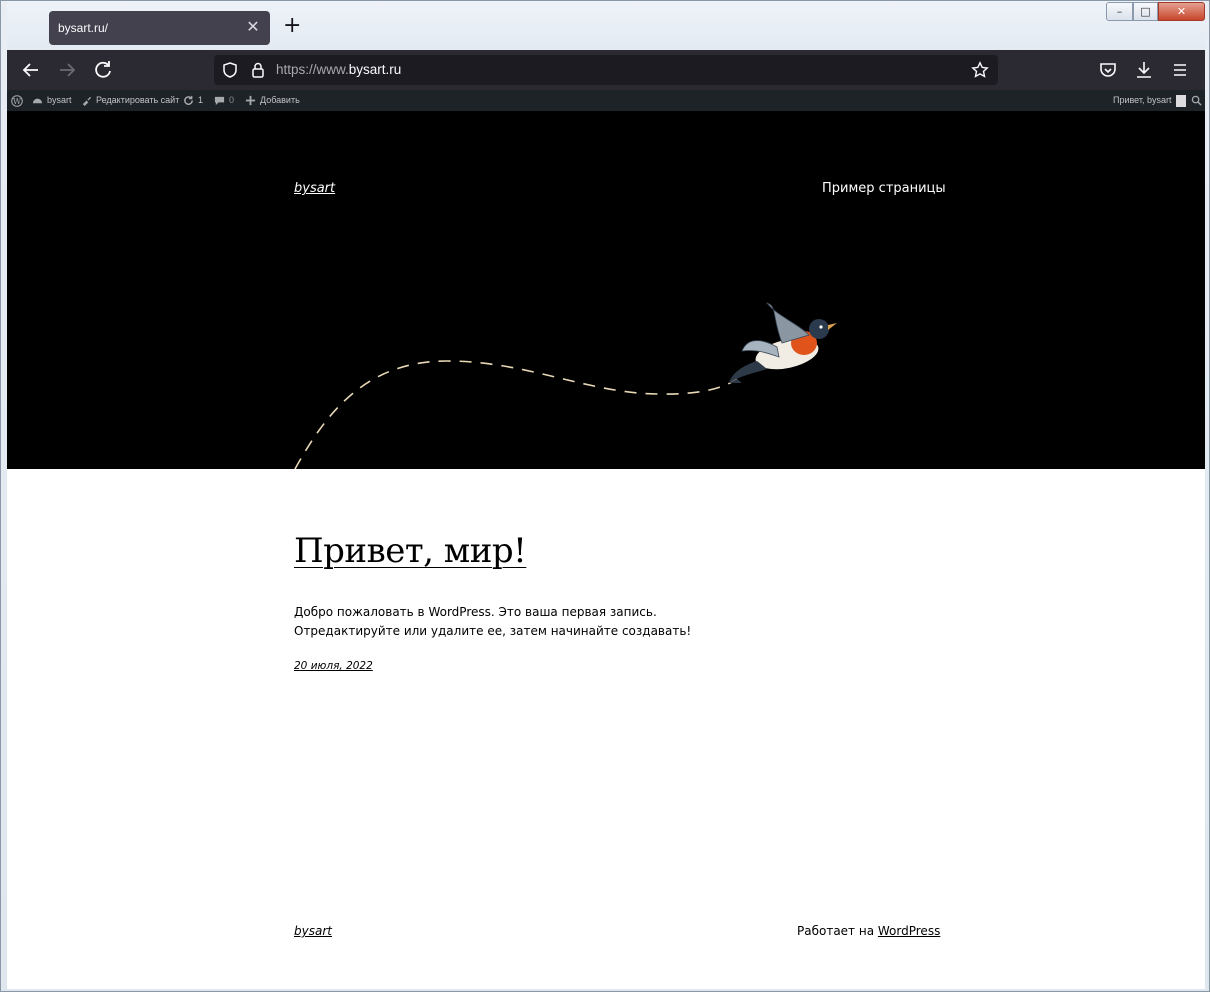 This screenshot has height=992, width=1210. I want to click on dashboard-icon, so click(37, 101).